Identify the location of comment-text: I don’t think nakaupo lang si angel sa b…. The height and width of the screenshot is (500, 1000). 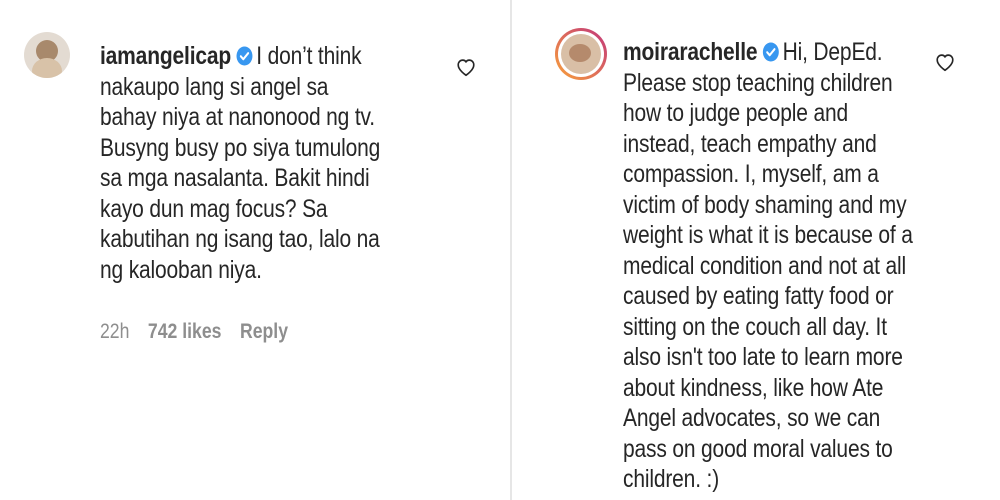
(240, 163).